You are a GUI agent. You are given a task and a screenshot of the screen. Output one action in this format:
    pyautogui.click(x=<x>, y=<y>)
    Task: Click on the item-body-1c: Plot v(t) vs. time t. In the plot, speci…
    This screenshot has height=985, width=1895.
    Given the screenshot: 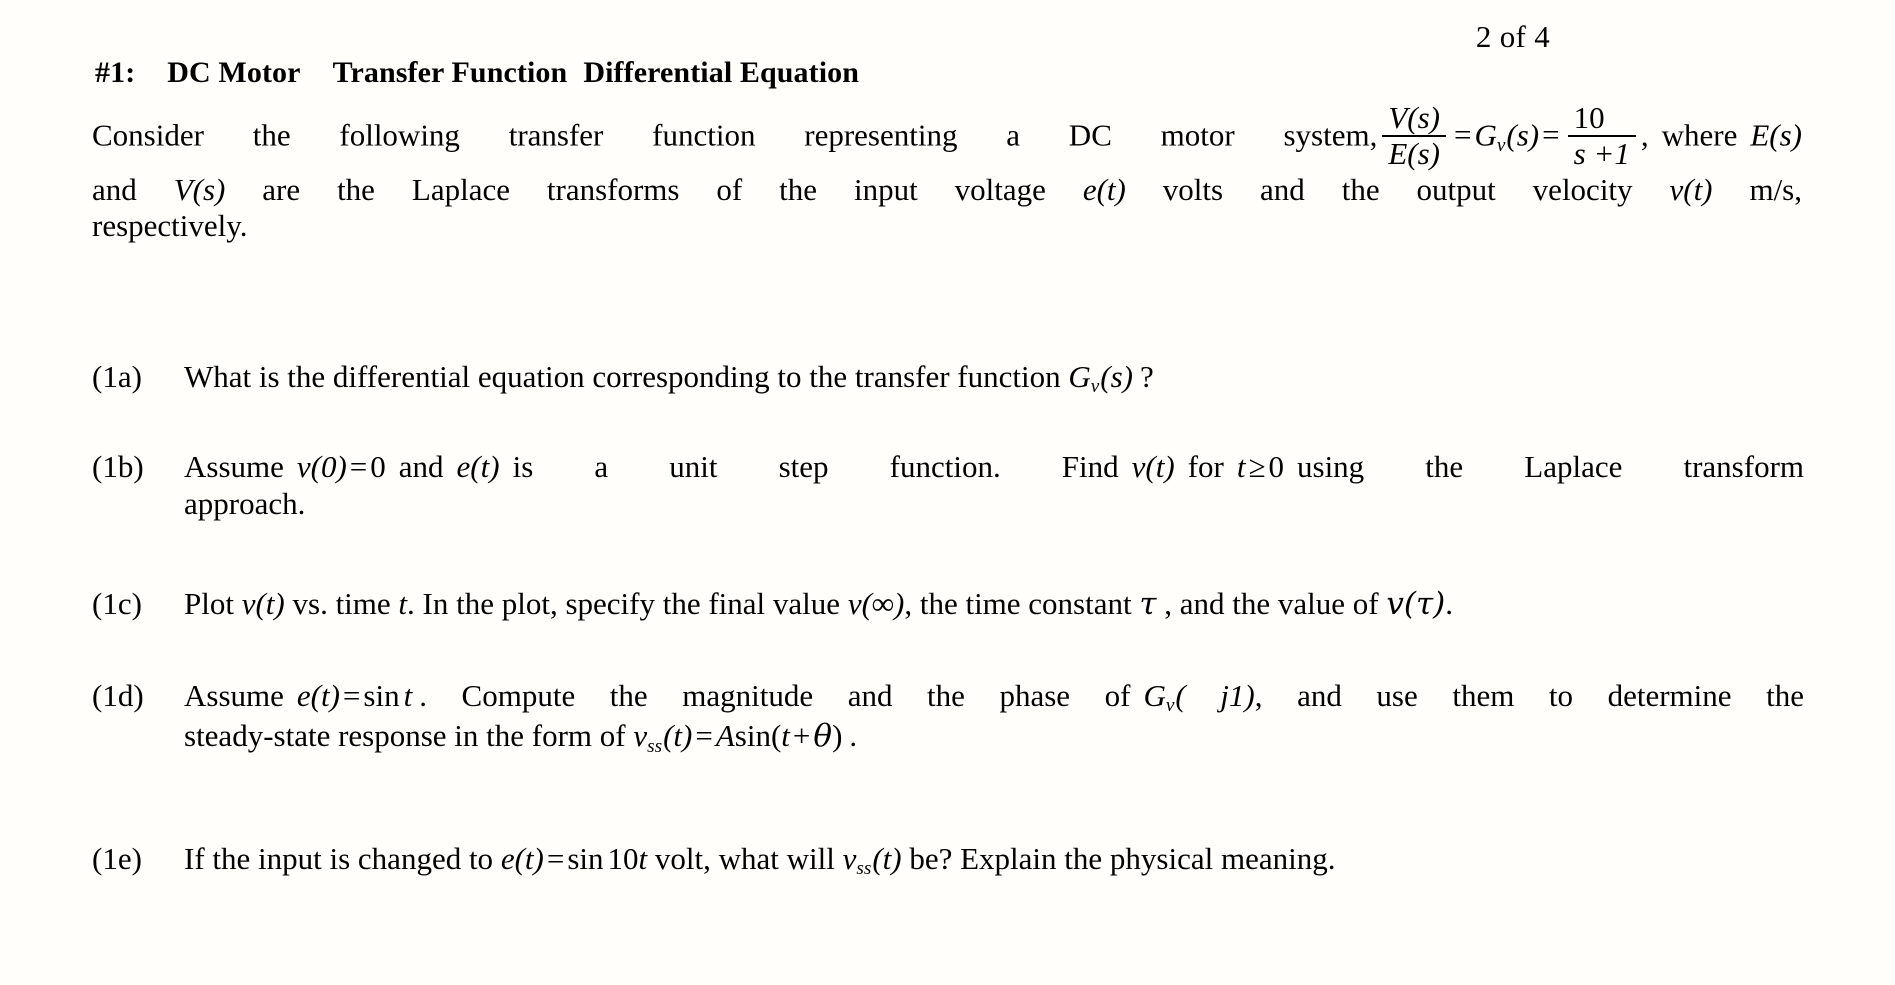 What is the action you would take?
    pyautogui.click(x=994, y=604)
    